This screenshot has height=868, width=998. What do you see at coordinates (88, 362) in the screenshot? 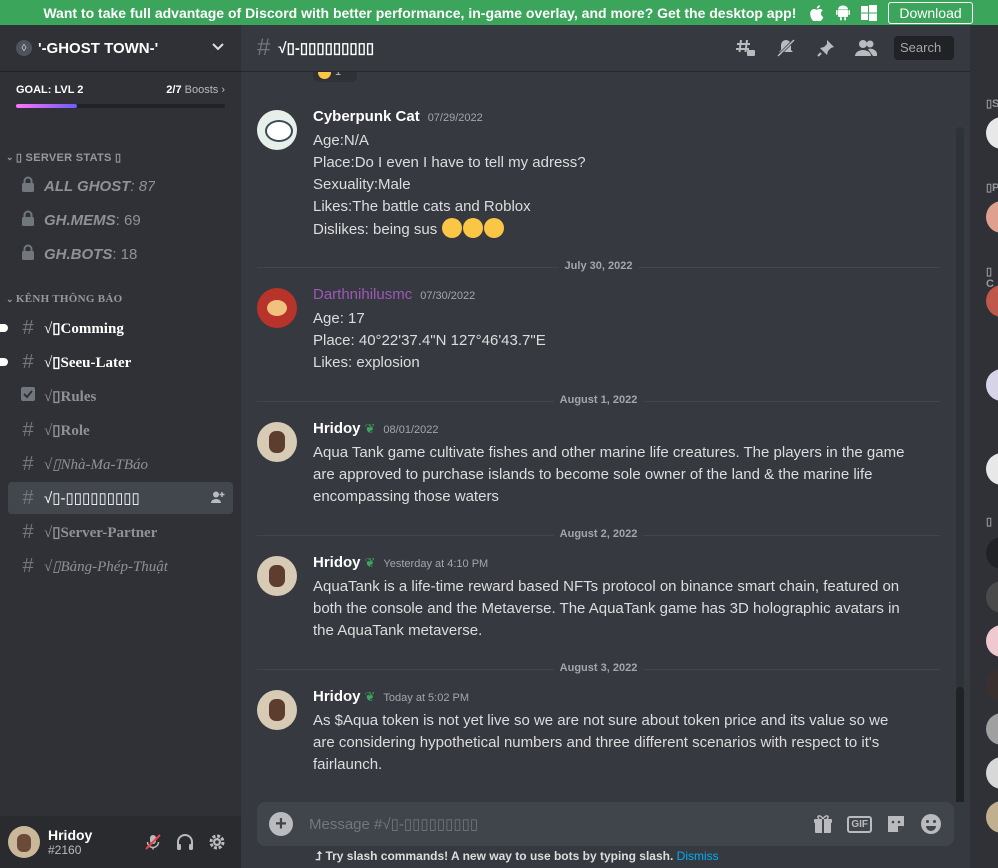
I see `channel-label: √▯Seeu-Later` at bounding box center [88, 362].